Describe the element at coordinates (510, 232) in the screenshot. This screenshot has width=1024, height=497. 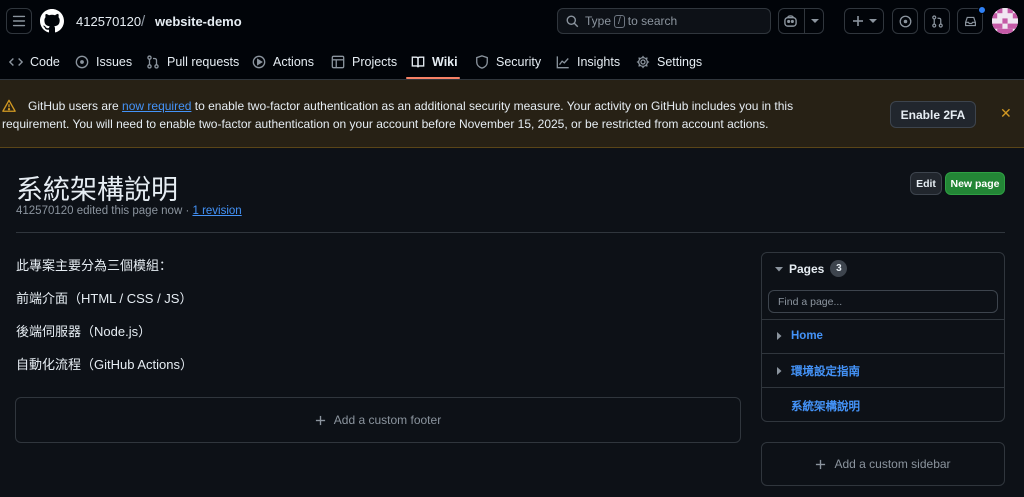
I see `title-divider` at that location.